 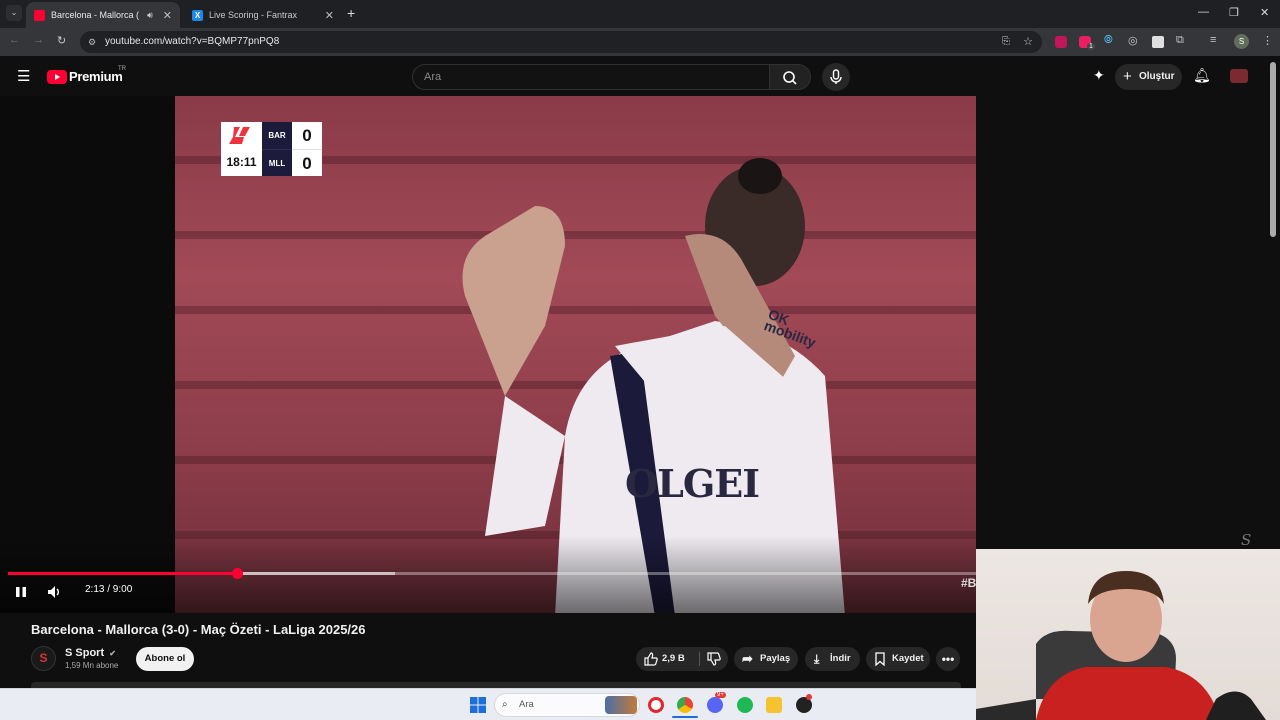 What do you see at coordinates (567, 705) in the screenshot?
I see `taskbar-search-input: ⌕ Ara` at bounding box center [567, 705].